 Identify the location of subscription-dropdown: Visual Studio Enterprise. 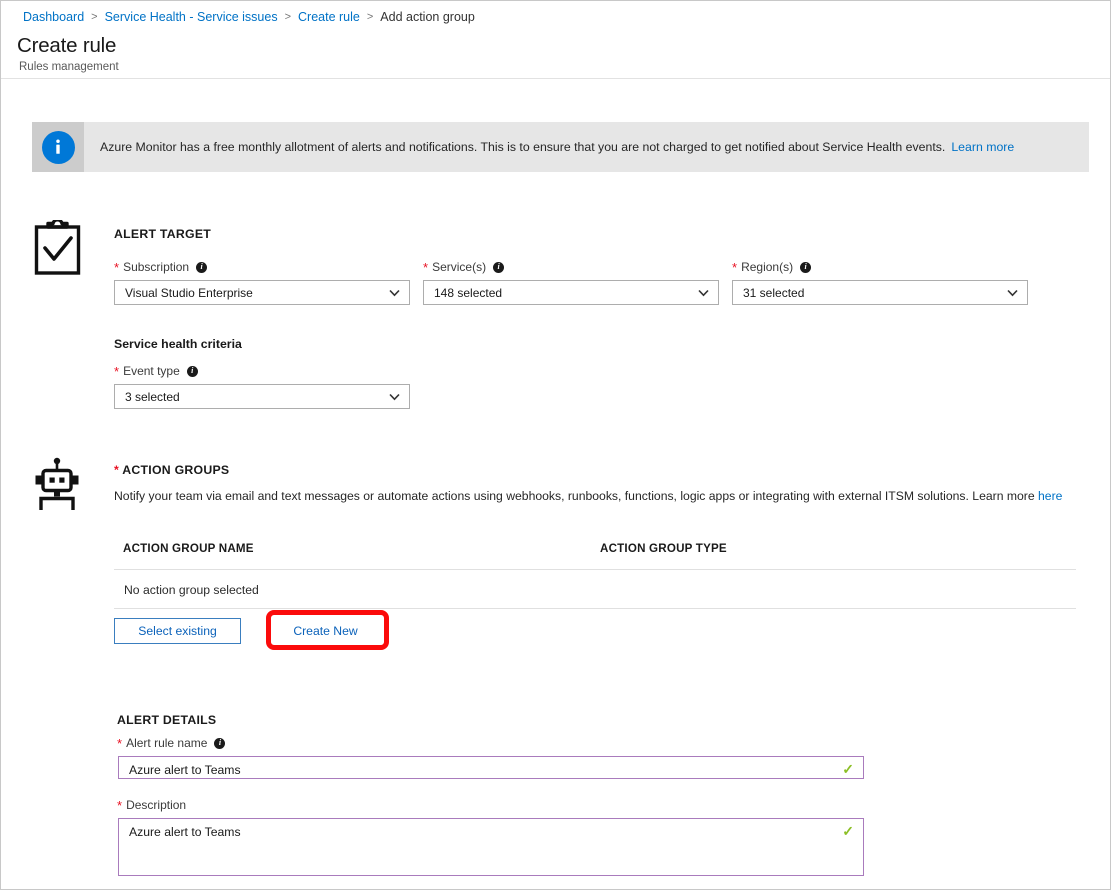
(262, 292).